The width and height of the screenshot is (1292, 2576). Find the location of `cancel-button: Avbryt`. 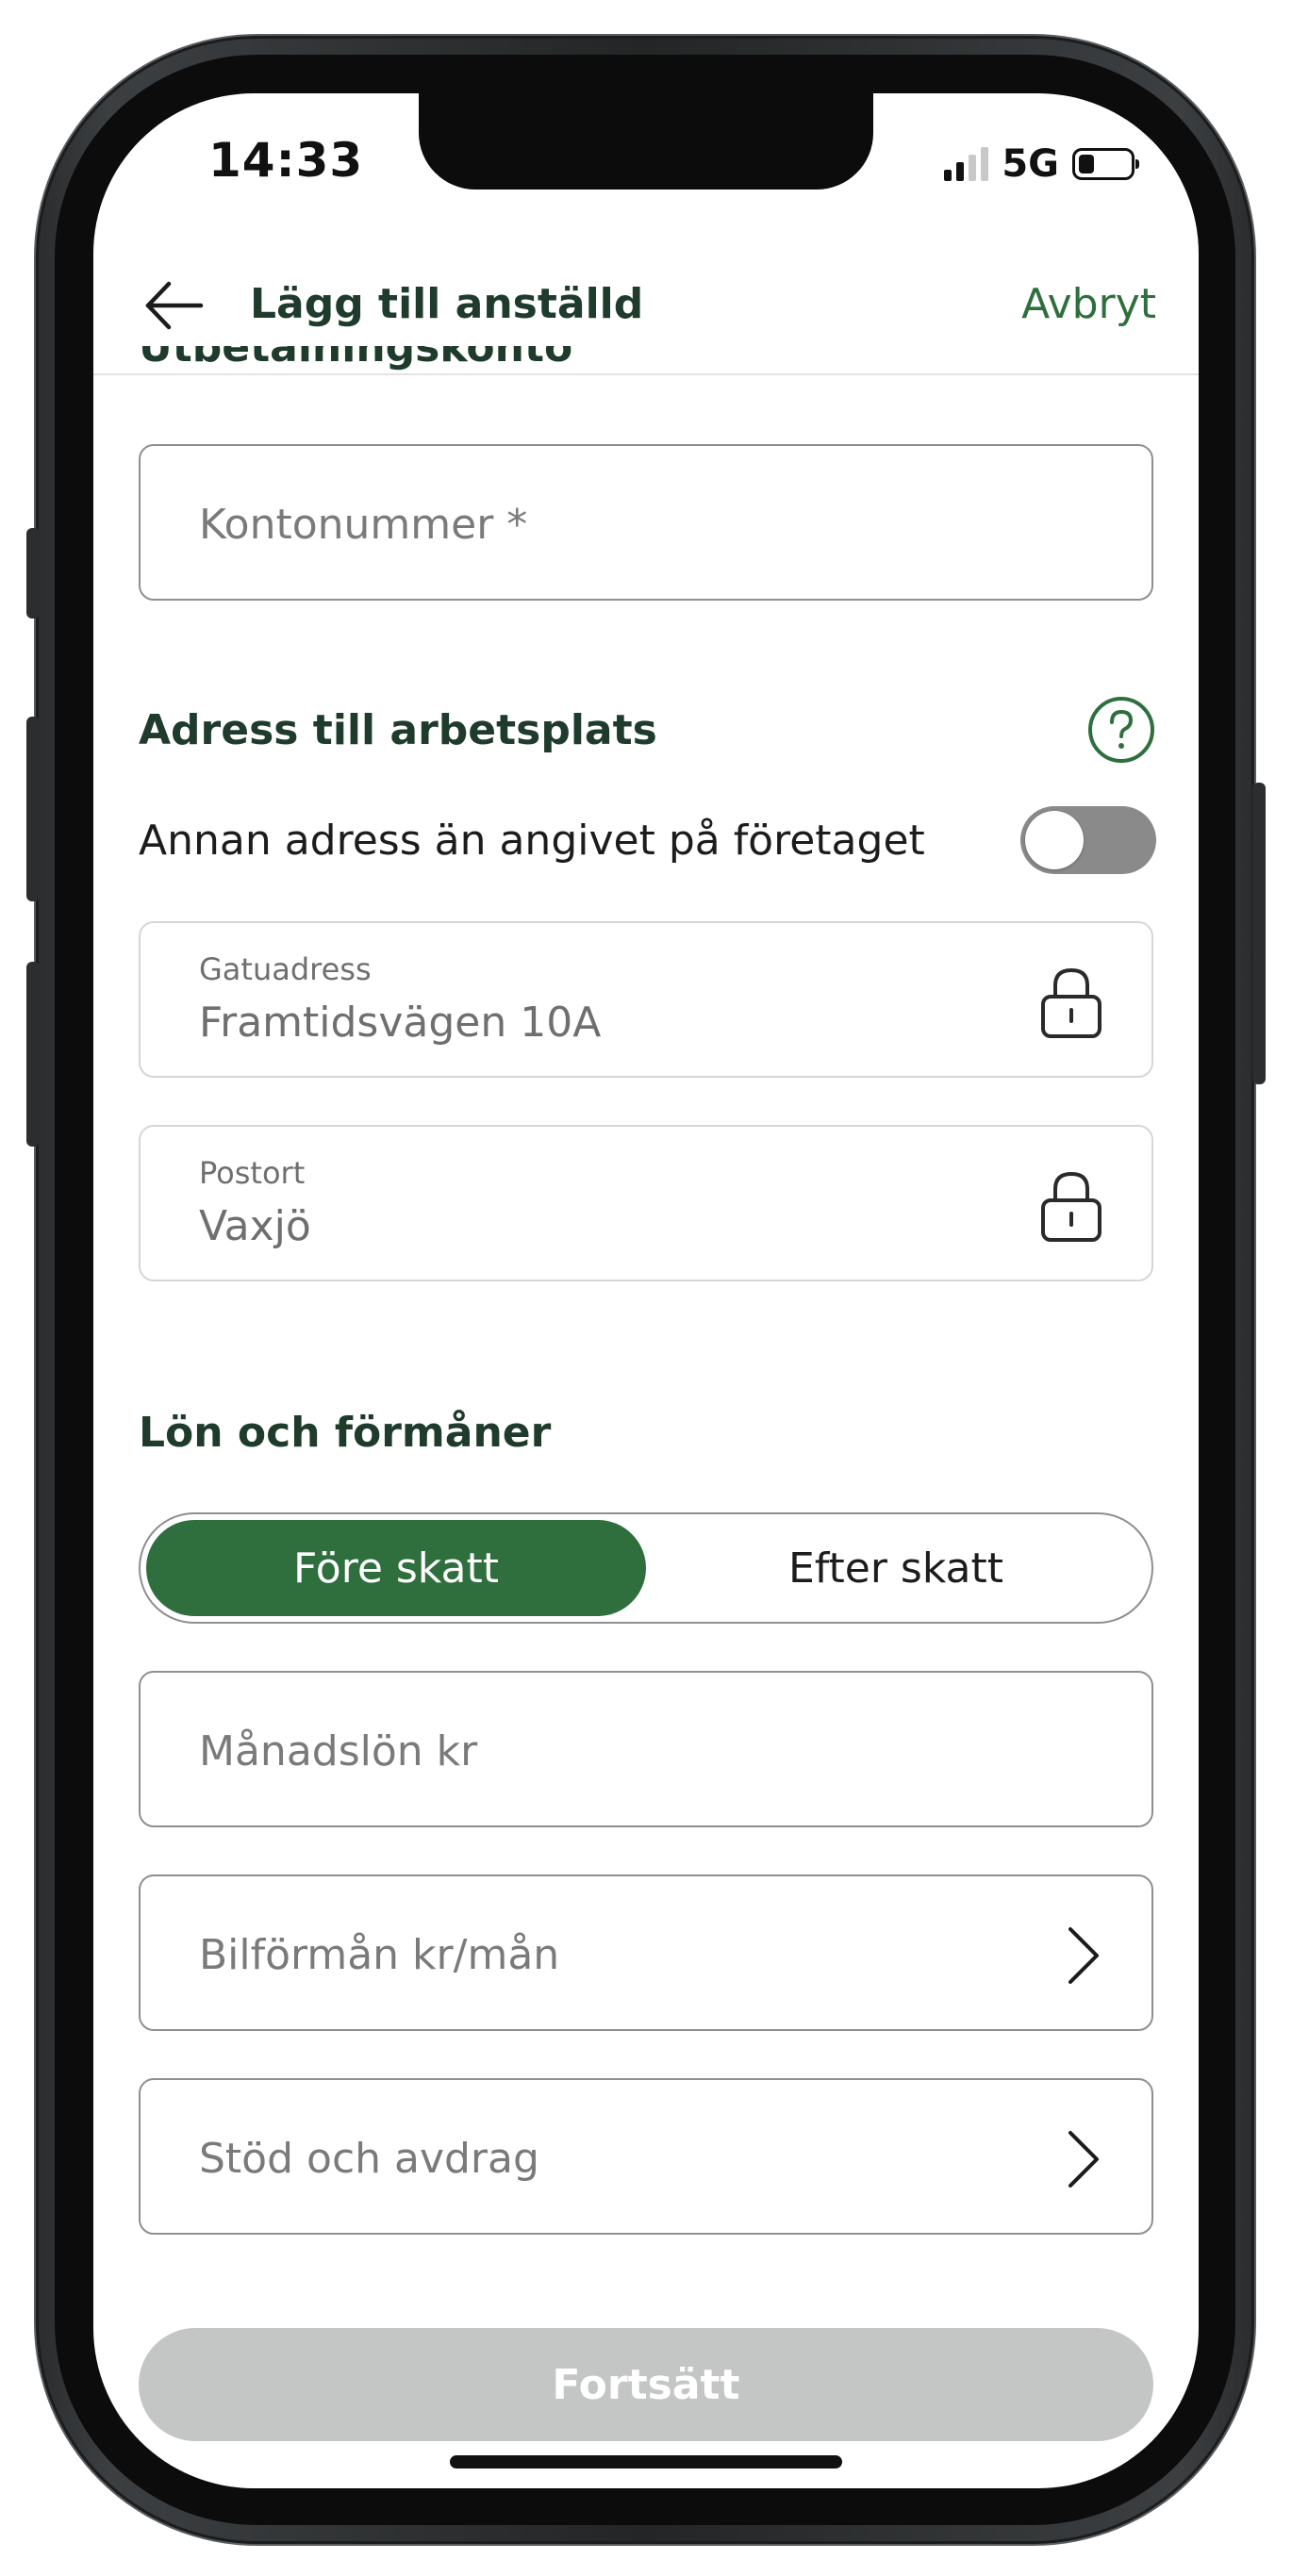

cancel-button: Avbryt is located at coordinates (1088, 304).